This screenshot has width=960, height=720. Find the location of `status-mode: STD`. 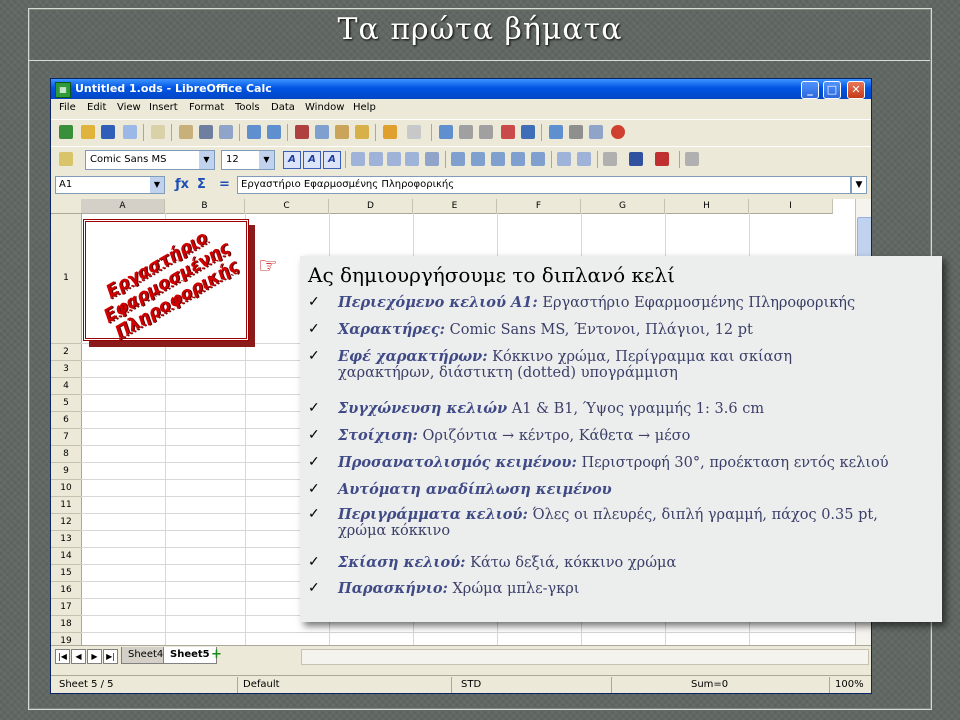

status-mode: STD is located at coordinates (471, 684).